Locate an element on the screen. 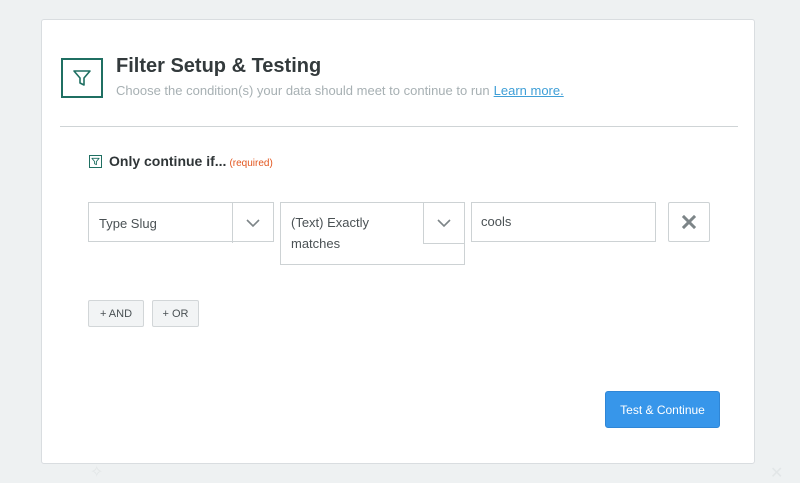 The width and height of the screenshot is (800, 483). add-or-button: + OR is located at coordinates (175, 313).